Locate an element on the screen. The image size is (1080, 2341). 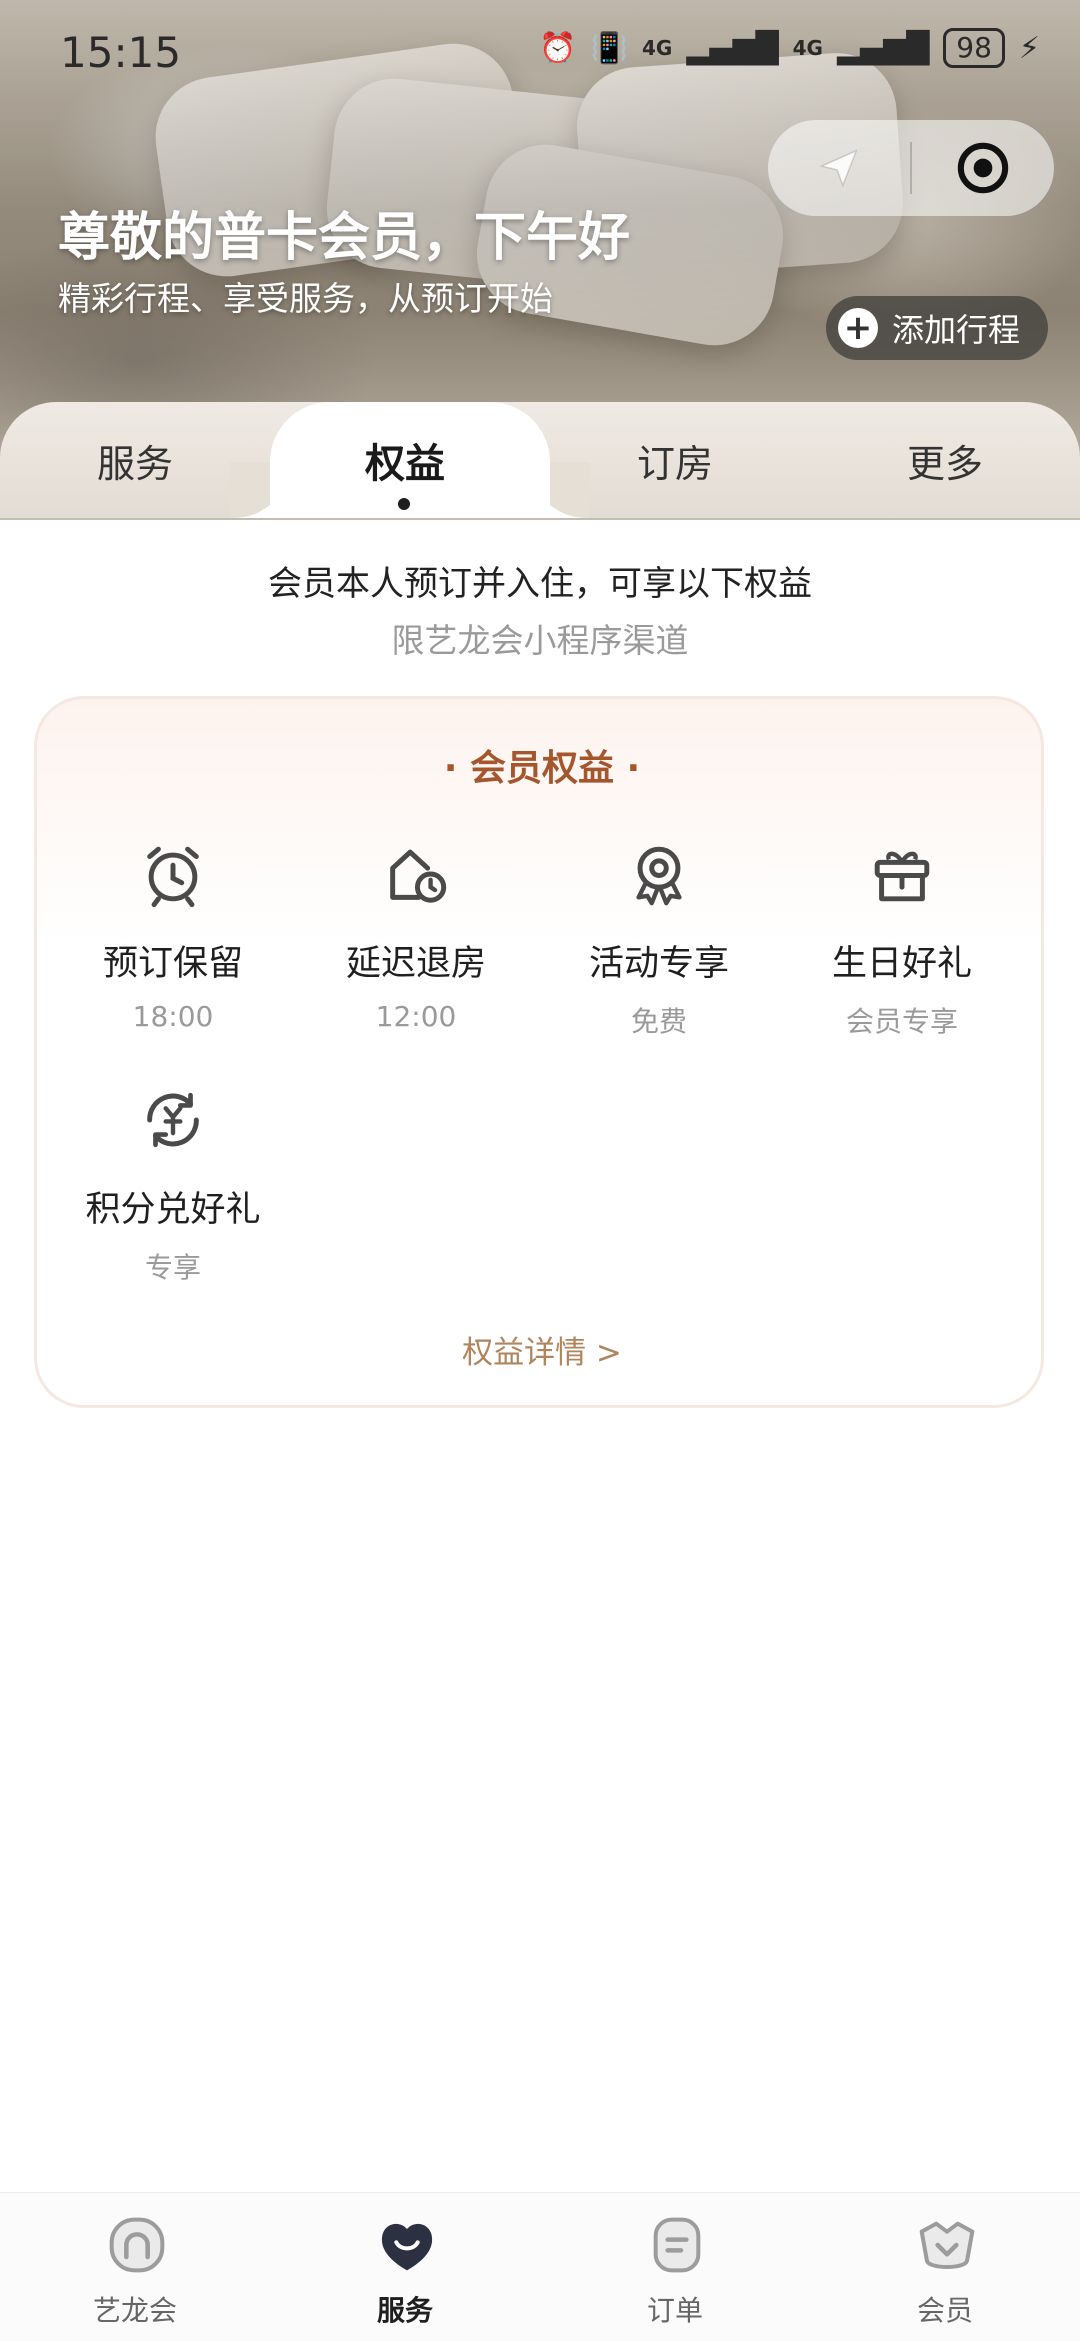
nav-item-home: 艺龙会 is located at coordinates (135, 2267).